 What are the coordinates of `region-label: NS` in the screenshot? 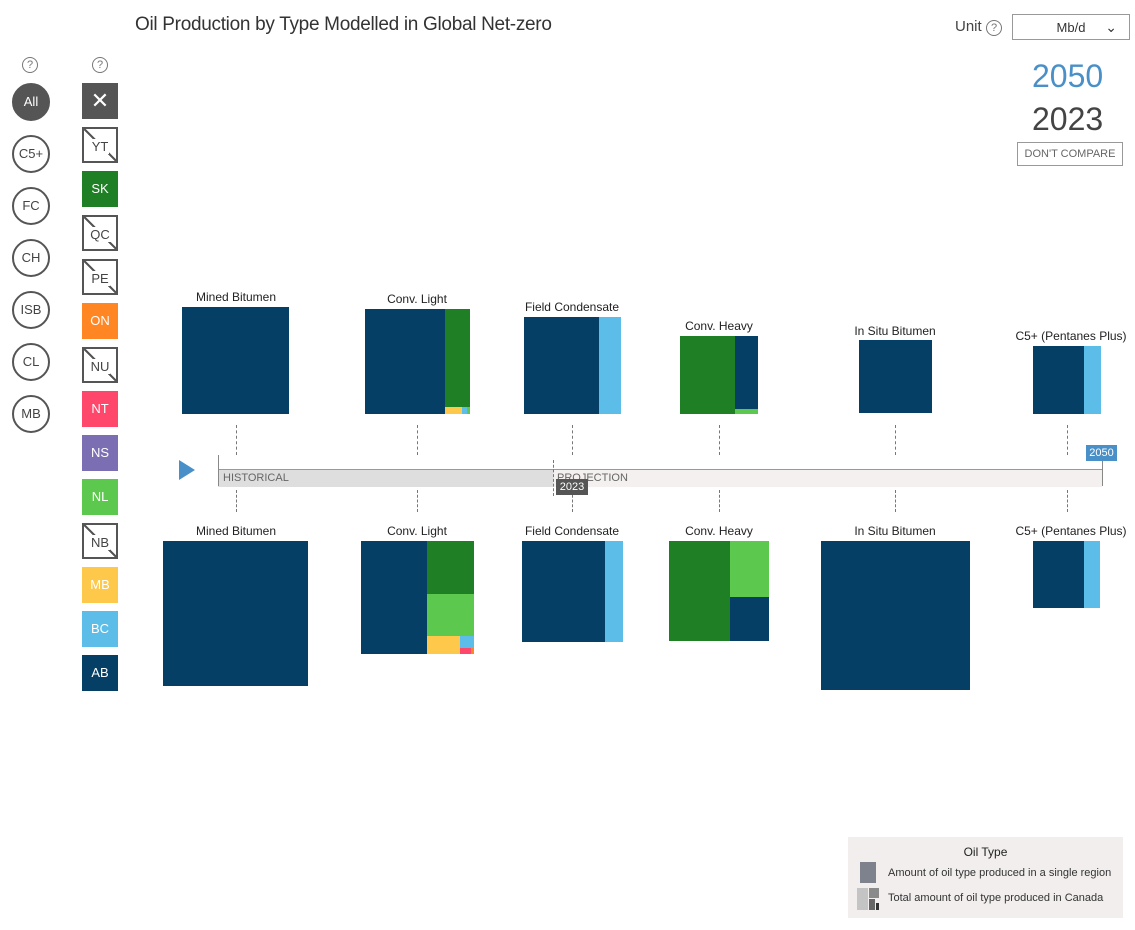 It's located at (100, 452).